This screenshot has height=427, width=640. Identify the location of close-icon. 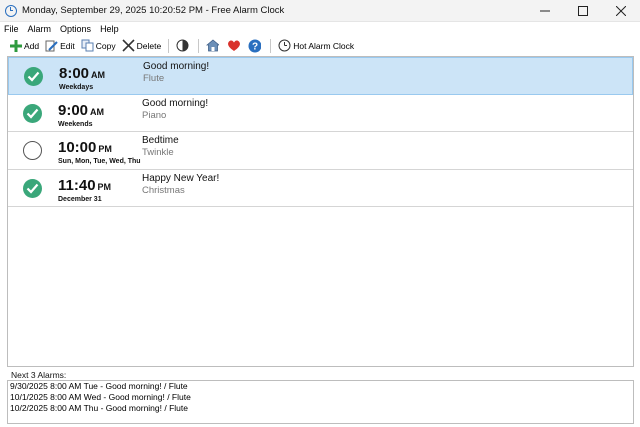
(621, 10).